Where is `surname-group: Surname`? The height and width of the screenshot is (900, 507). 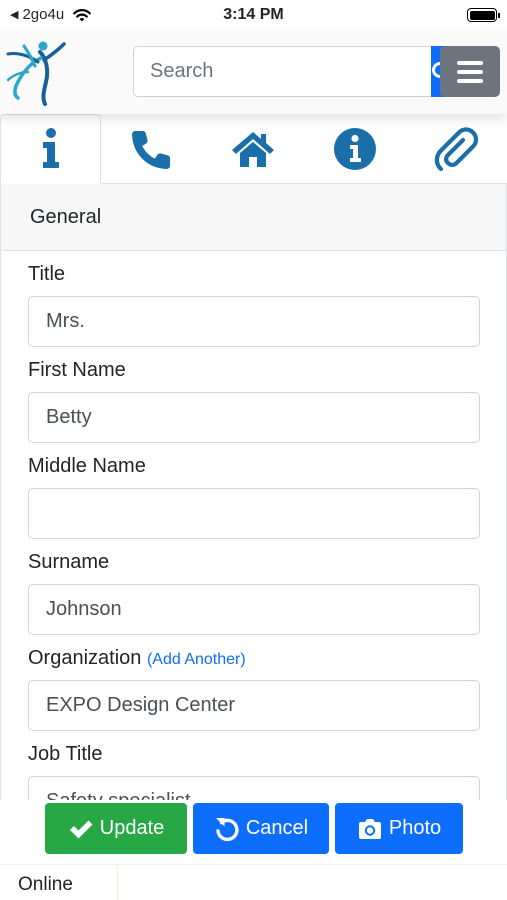 surname-group: Surname is located at coordinates (254, 587).